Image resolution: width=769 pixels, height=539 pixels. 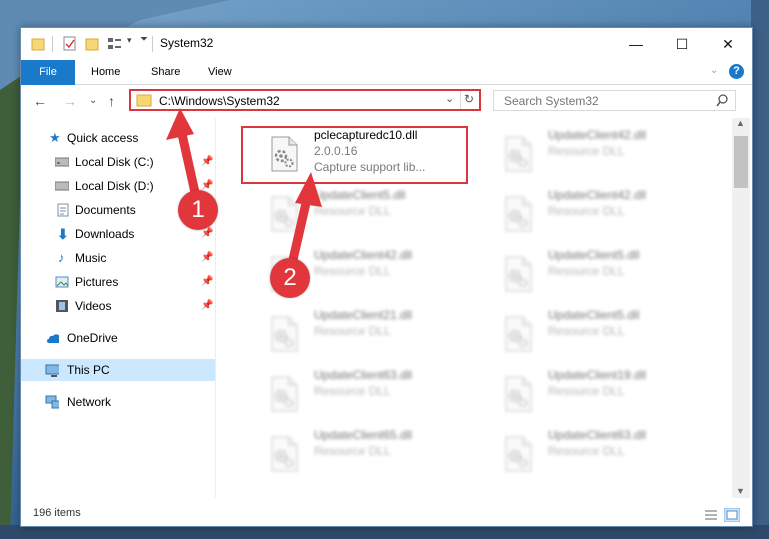 What do you see at coordinates (308, 189) in the screenshot?
I see `arrow-2-head` at bounding box center [308, 189].